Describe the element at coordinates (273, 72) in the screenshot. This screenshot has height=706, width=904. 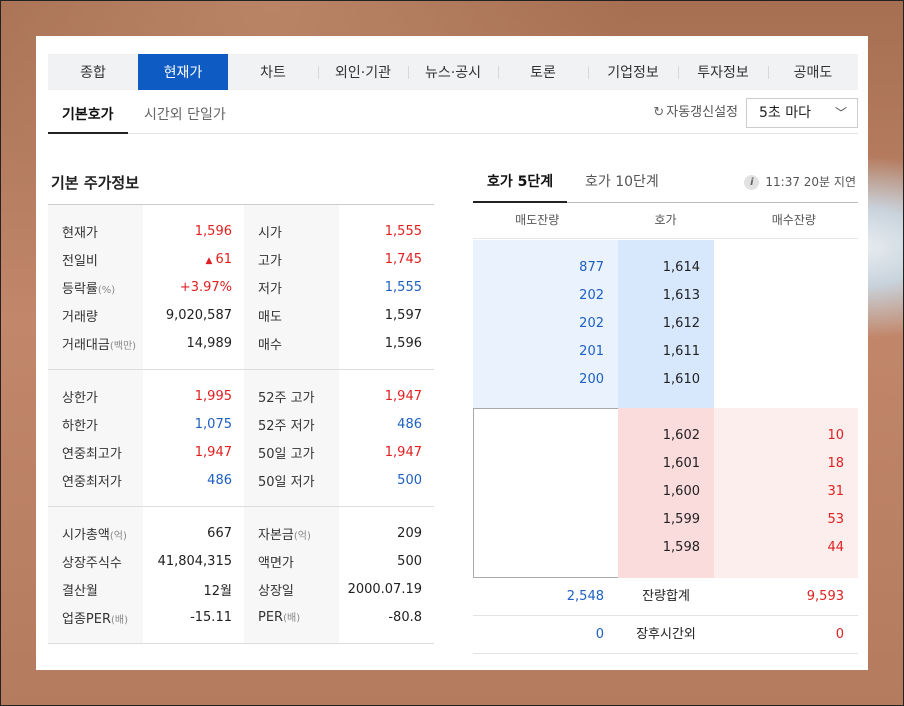
I see `tab-chart: 차트` at that location.